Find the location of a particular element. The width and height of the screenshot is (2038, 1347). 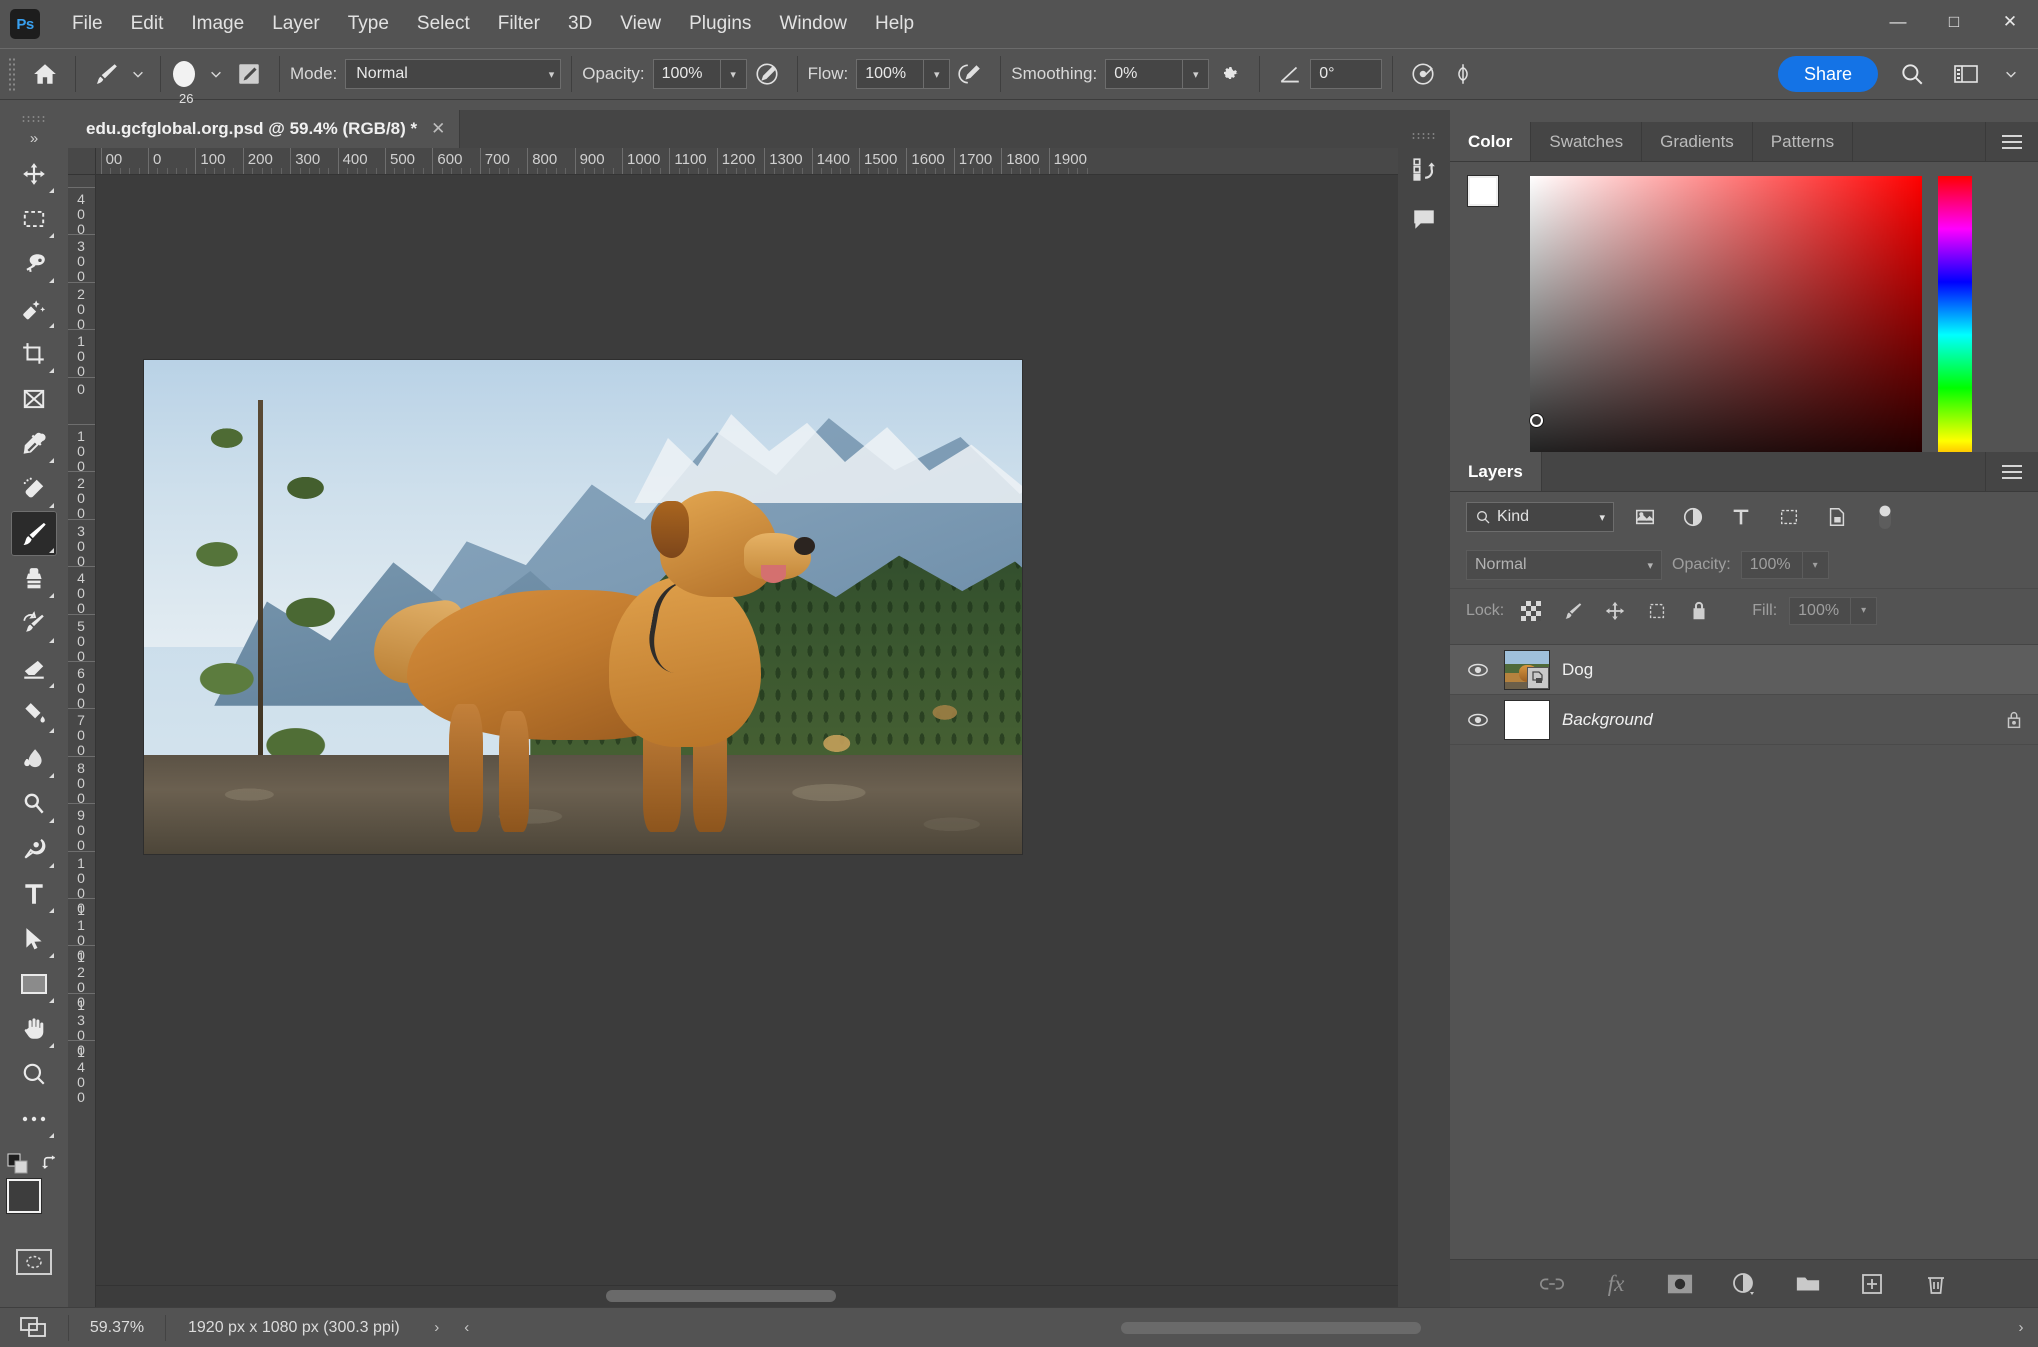

tool-rectangular-marquee is located at coordinates (34, 218).